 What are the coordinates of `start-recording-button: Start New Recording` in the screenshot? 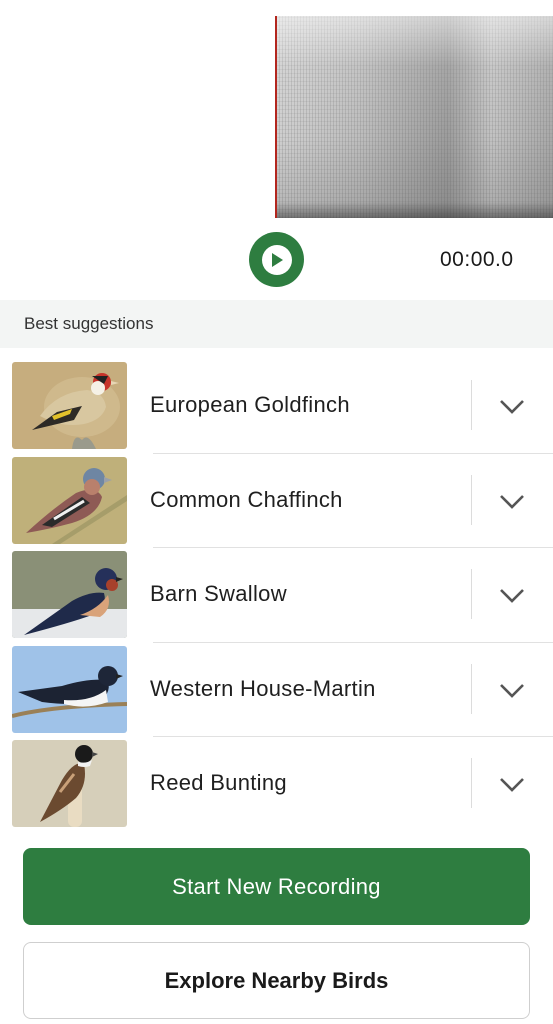 It's located at (276, 886).